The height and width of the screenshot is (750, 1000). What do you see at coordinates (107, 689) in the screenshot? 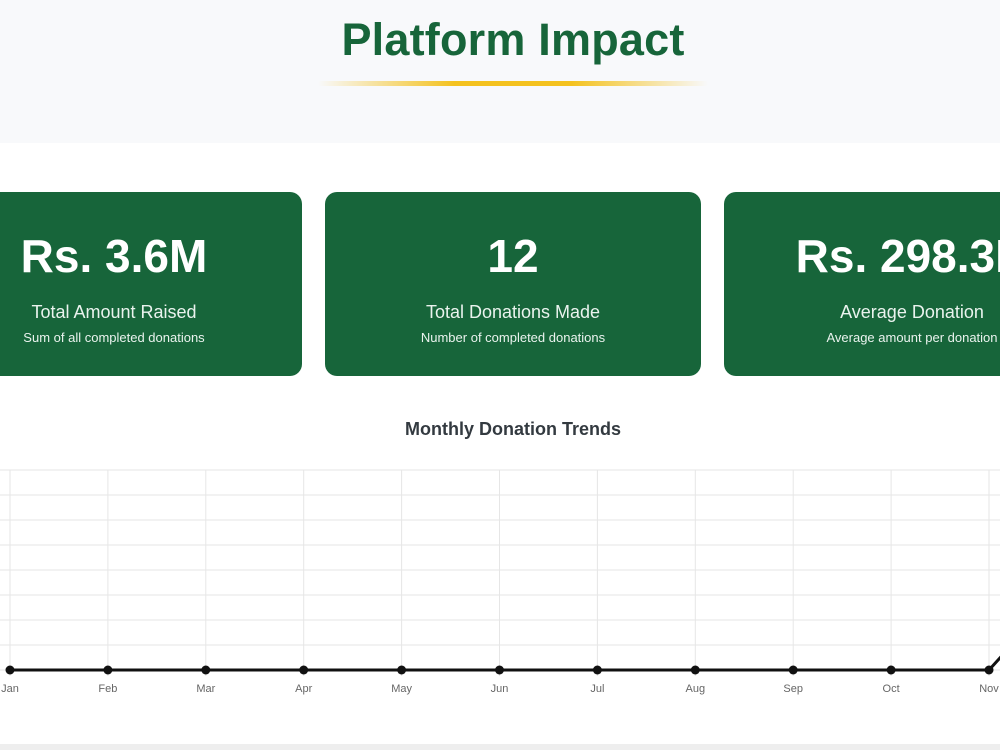
I see `x-tick-label: Feb` at bounding box center [107, 689].